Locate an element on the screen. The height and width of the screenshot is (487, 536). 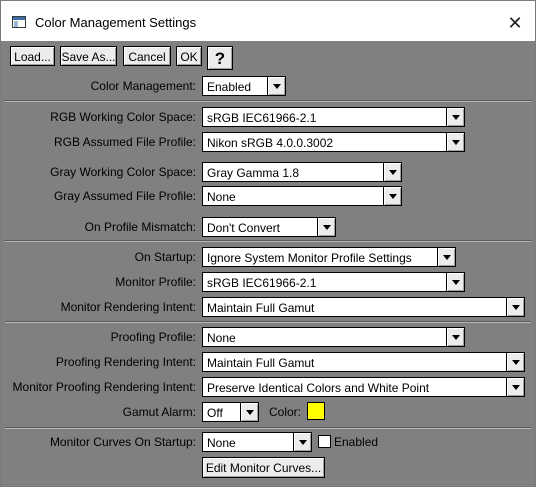
proofing-profile-value: None is located at coordinates (221, 338).